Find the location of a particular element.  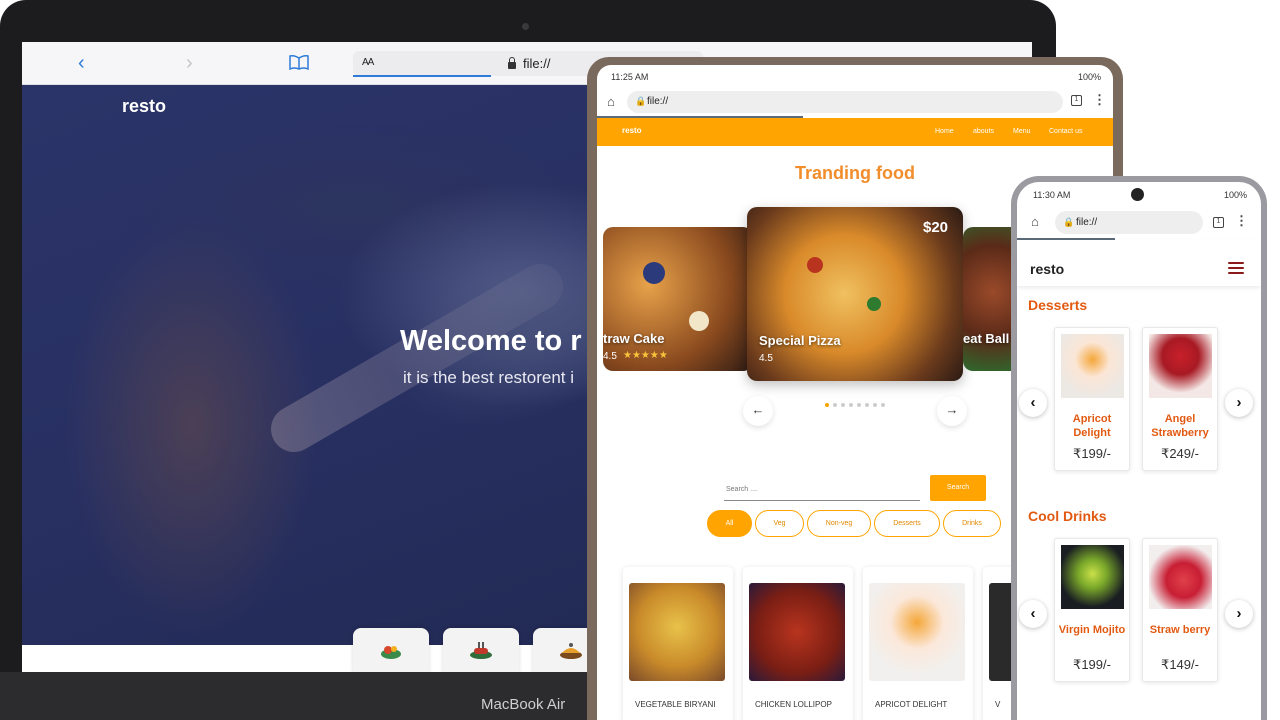

menu-item-card: CHICKEN LOLLIPOP is located at coordinates (798, 643).